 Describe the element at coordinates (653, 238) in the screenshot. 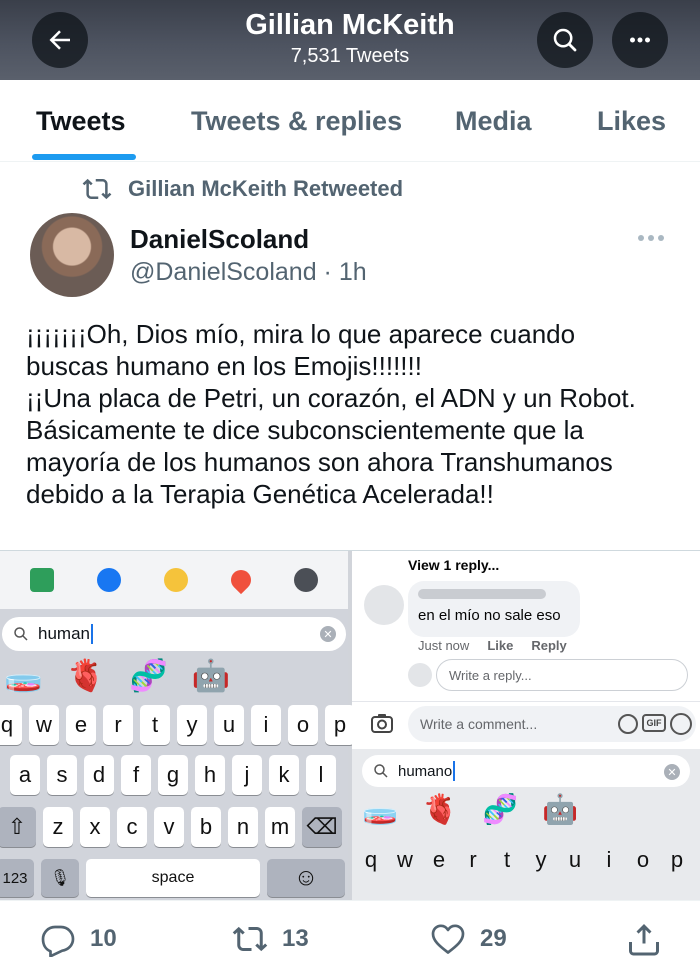

I see `tweet-menu-icon` at that location.